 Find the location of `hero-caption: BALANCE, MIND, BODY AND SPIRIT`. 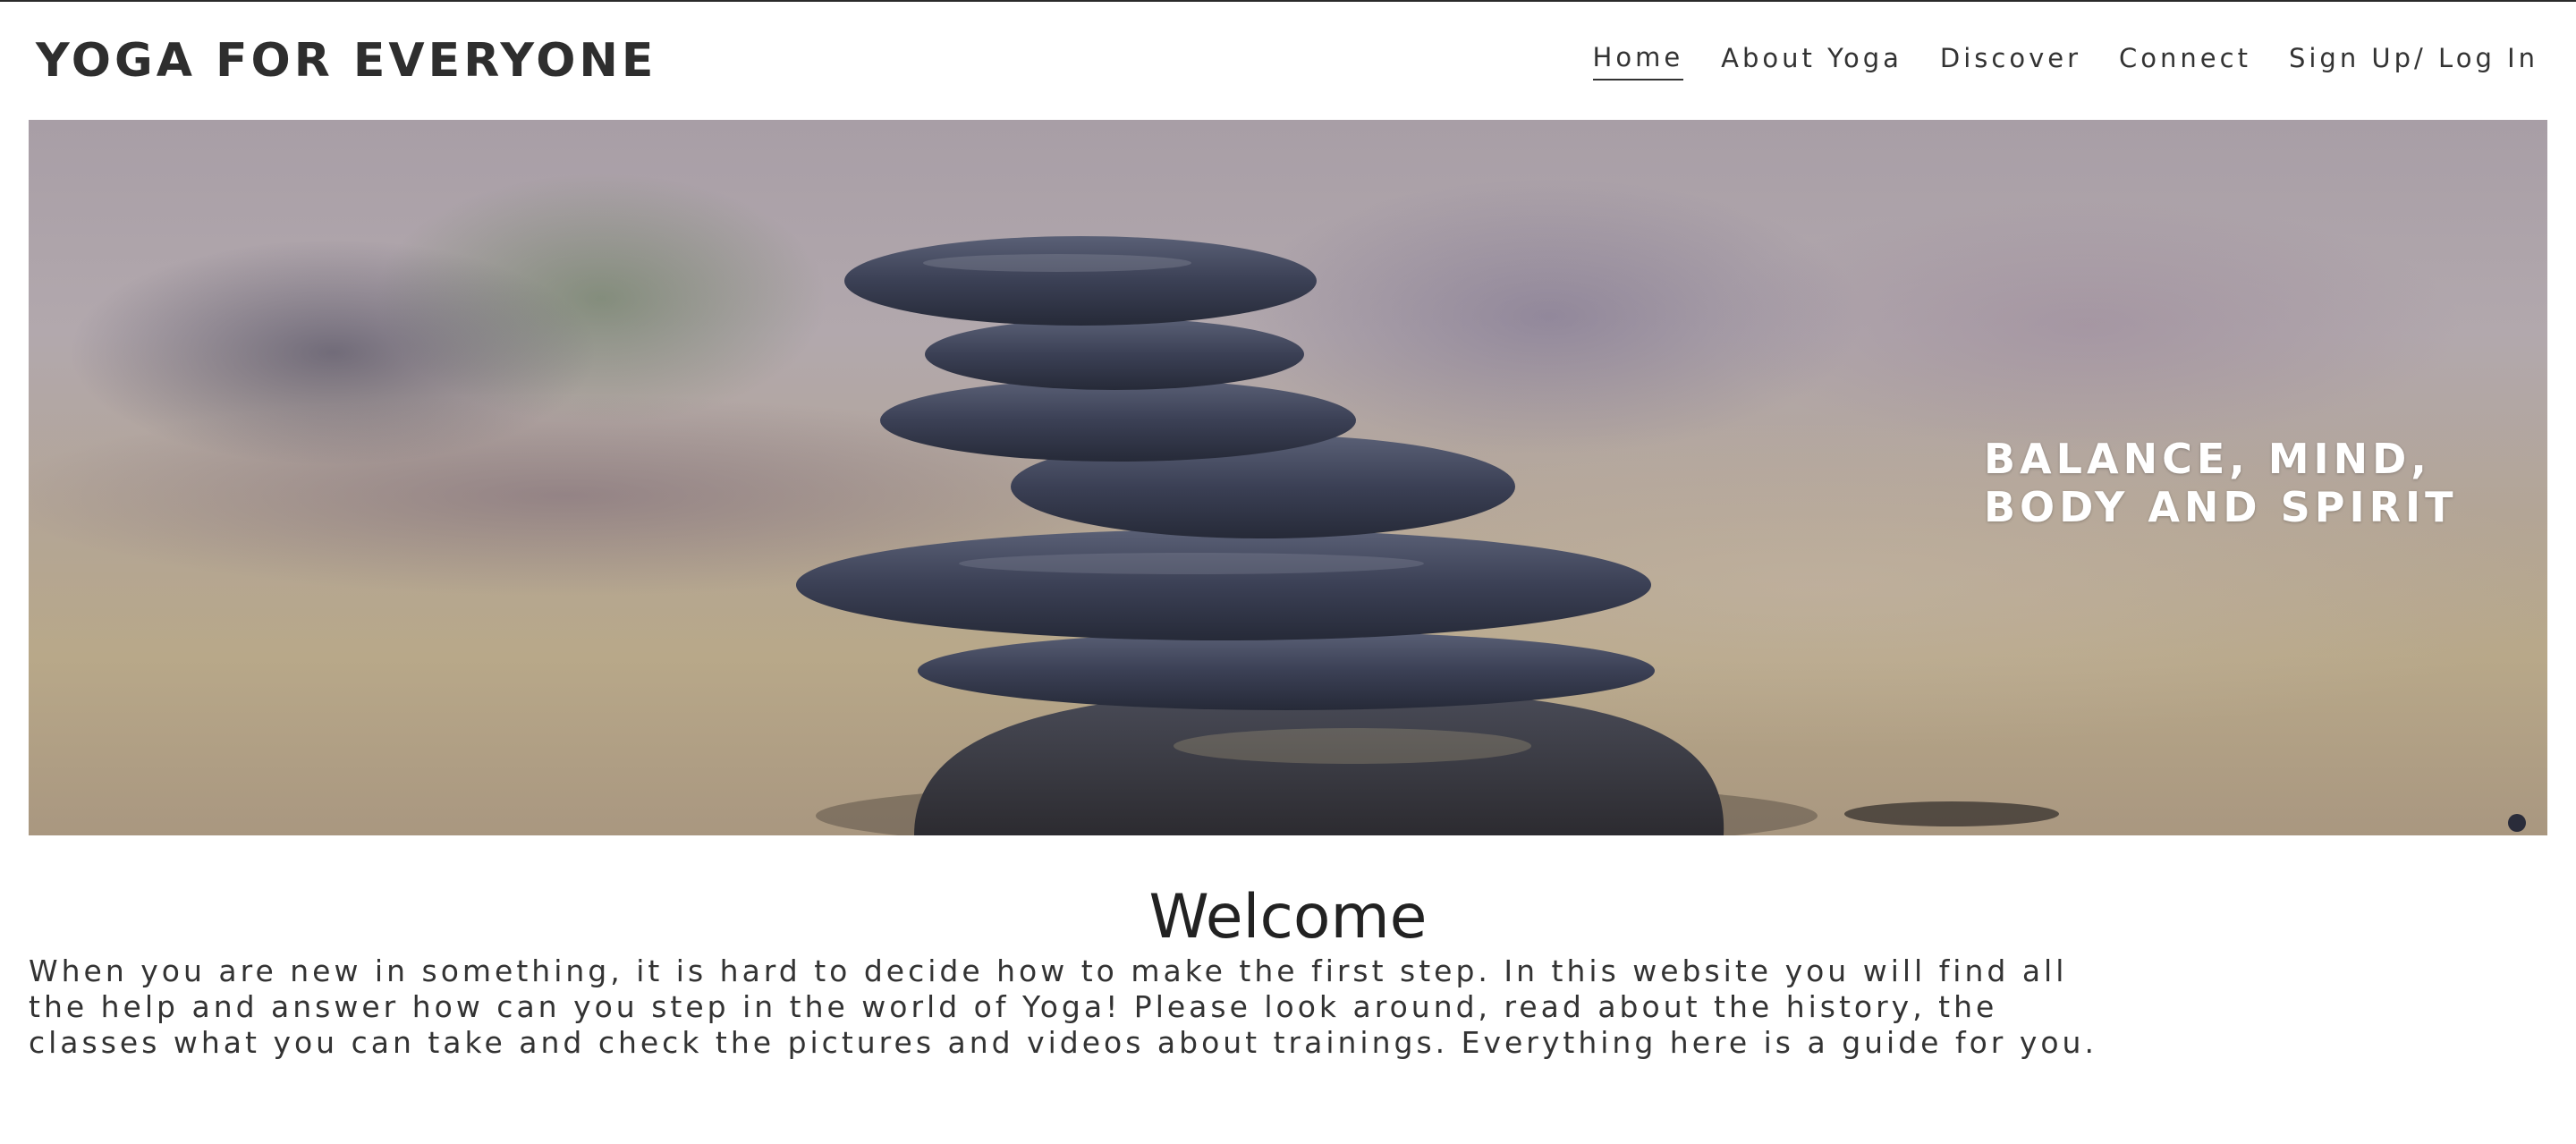

hero-caption: BALANCE, MIND, BODY AND SPIRIT is located at coordinates (2221, 483).